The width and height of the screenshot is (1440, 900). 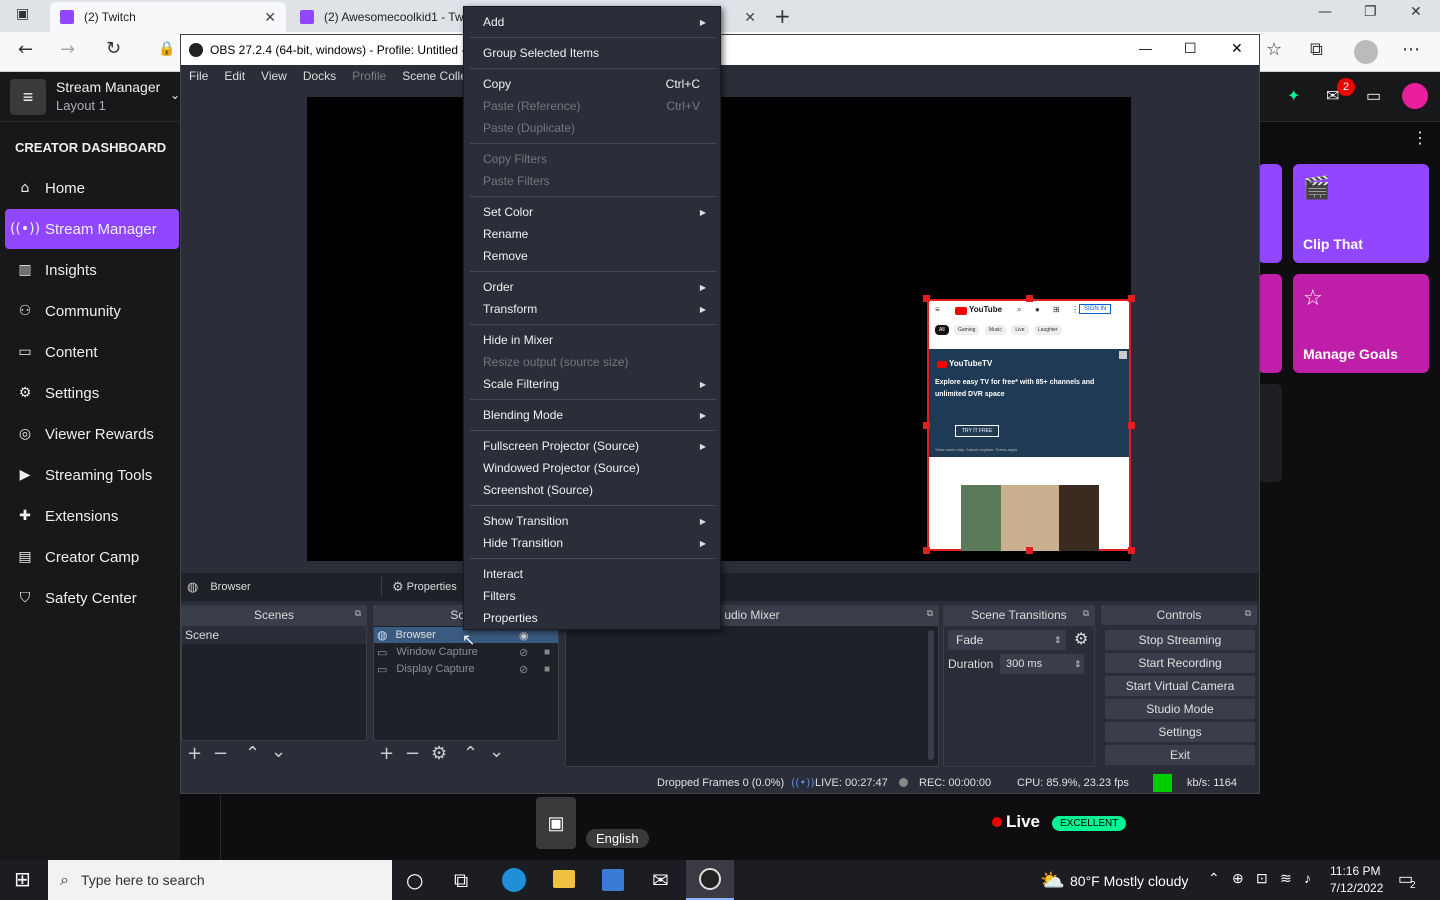 What do you see at coordinates (592, 596) in the screenshot?
I see `menu-item-filters: Filters` at bounding box center [592, 596].